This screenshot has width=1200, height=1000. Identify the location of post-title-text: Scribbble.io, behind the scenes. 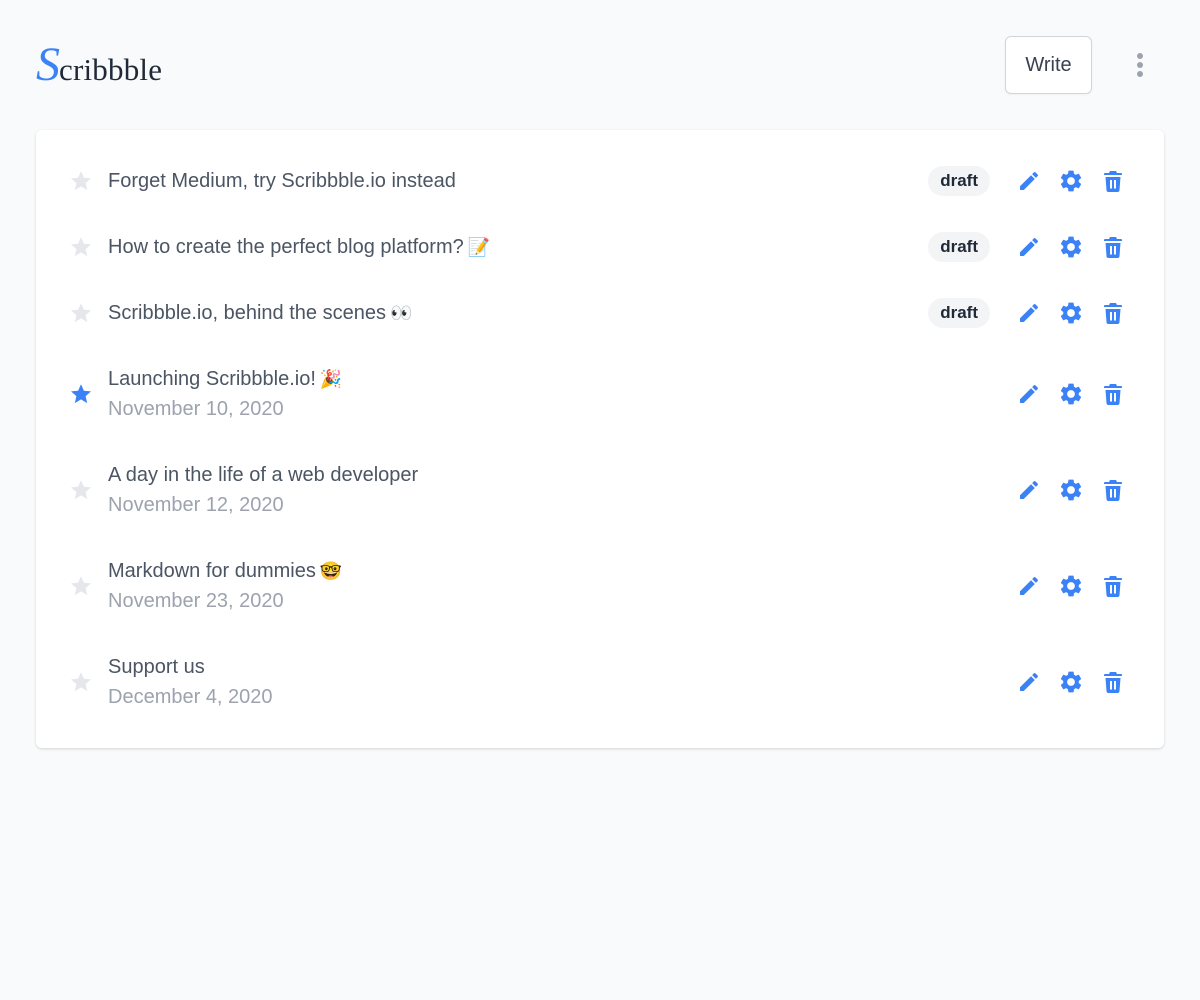
(247, 313).